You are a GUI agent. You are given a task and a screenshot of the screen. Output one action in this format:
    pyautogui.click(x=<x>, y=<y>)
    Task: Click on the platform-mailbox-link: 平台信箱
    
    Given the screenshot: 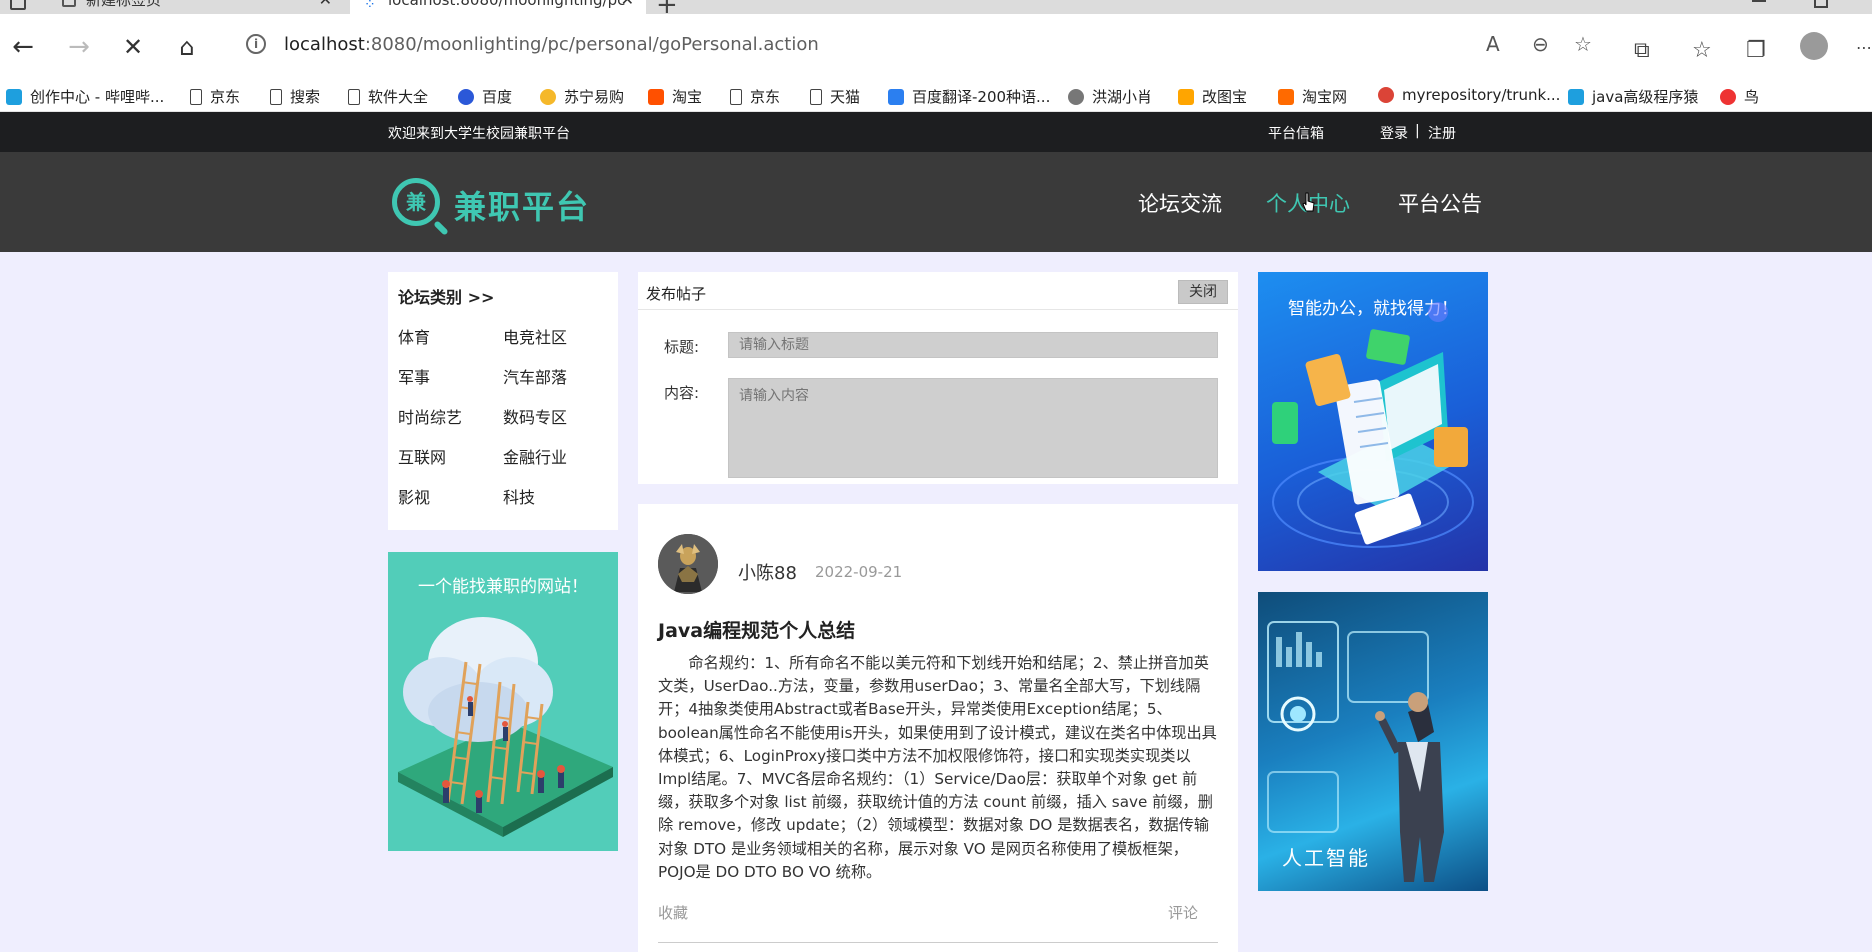 What is the action you would take?
    pyautogui.click(x=1296, y=133)
    